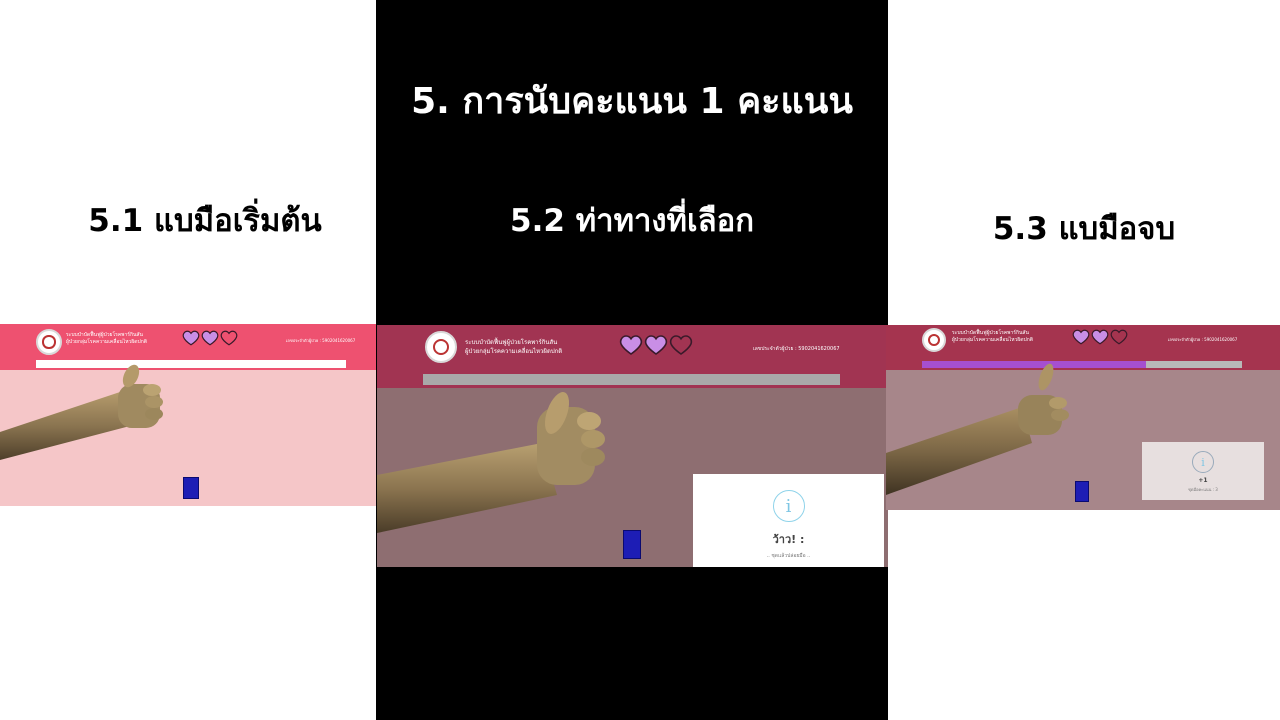 The image size is (1280, 720). I want to click on popup-title: +1, so click(1203, 480).